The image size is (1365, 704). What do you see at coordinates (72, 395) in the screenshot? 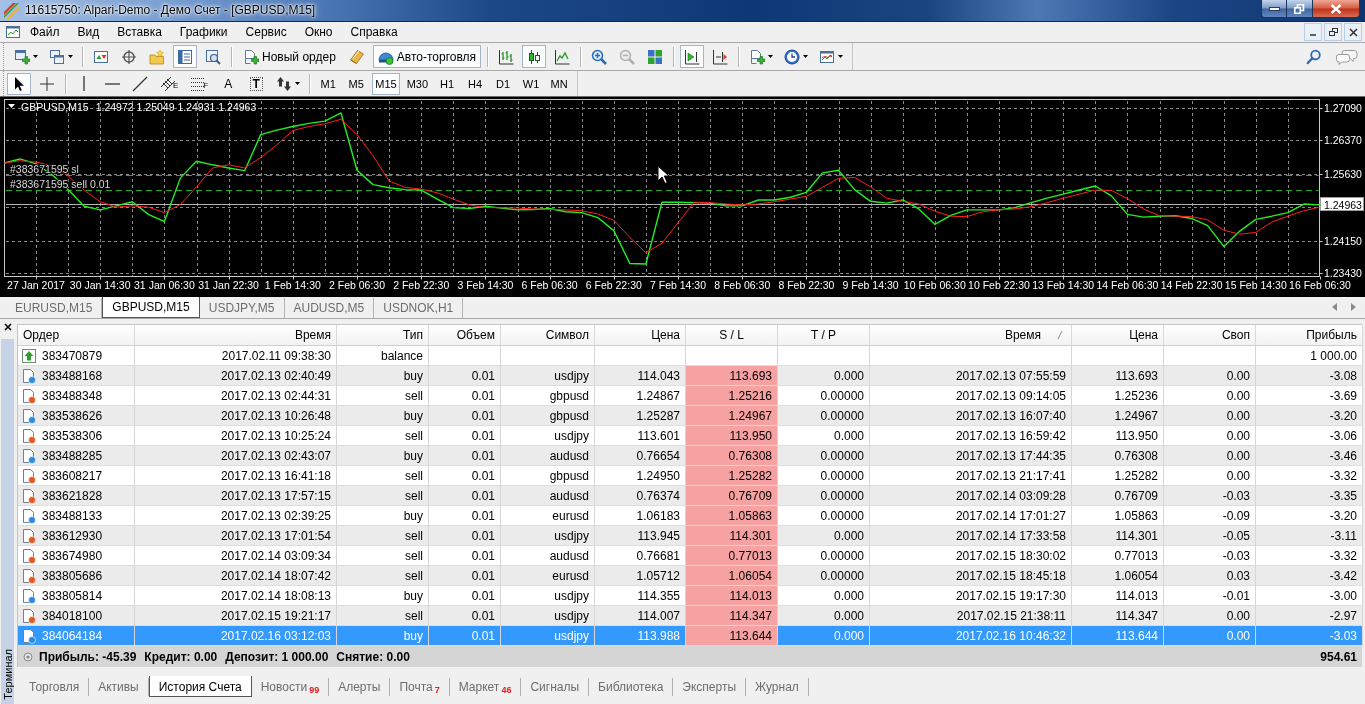
I see `table-cell: 383488348` at bounding box center [72, 395].